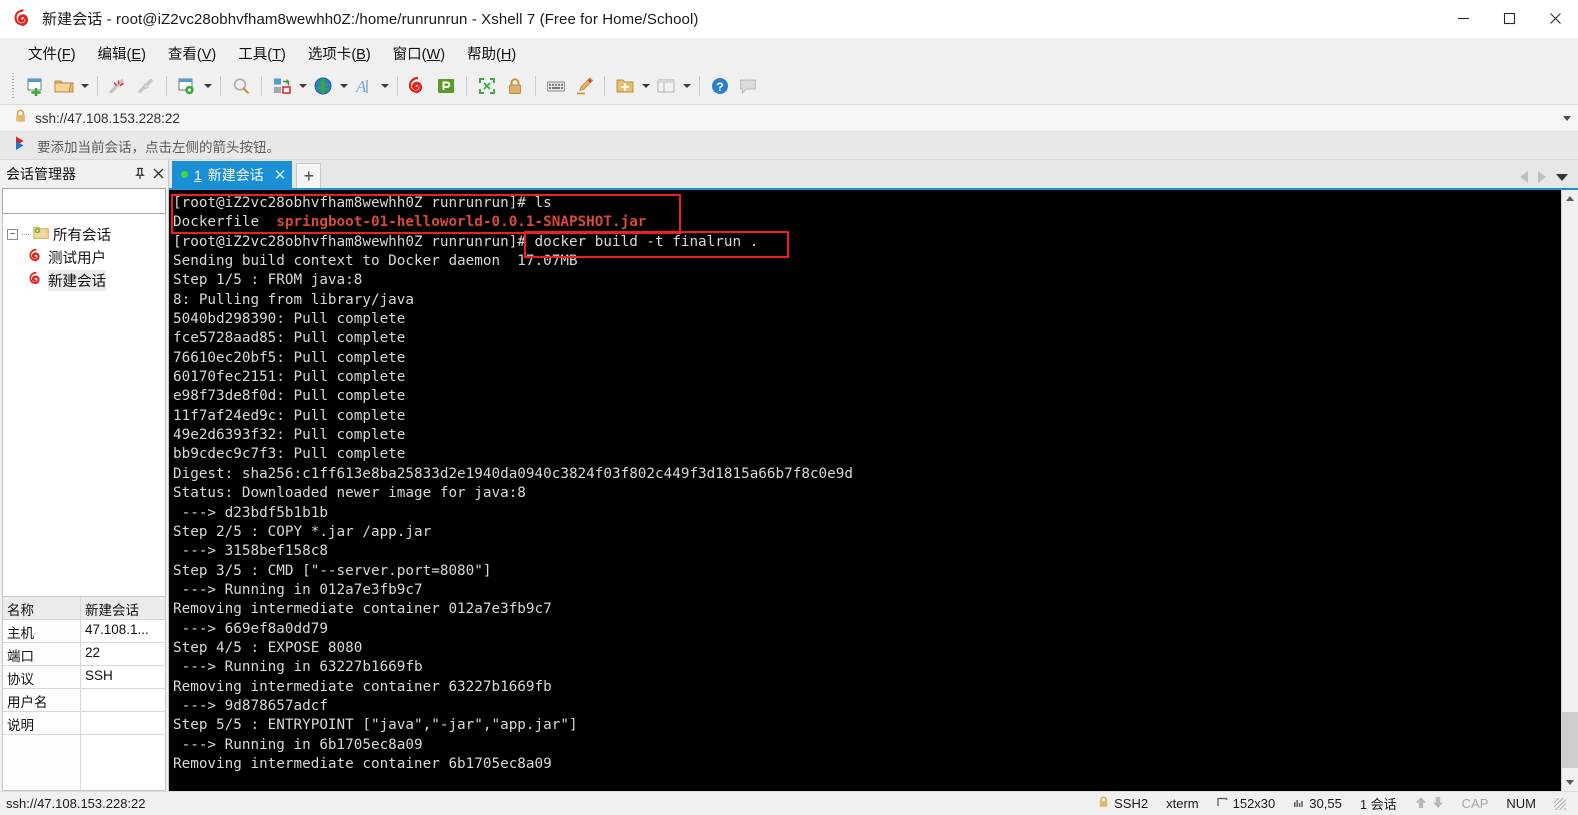  Describe the element at coordinates (720, 86) in the screenshot. I see `help-icon: ?` at that location.